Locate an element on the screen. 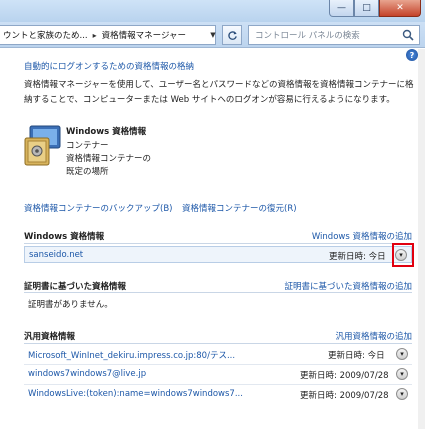 This screenshot has height=429, width=425. vault-location-value: 既定の場所 is located at coordinates (87, 172).